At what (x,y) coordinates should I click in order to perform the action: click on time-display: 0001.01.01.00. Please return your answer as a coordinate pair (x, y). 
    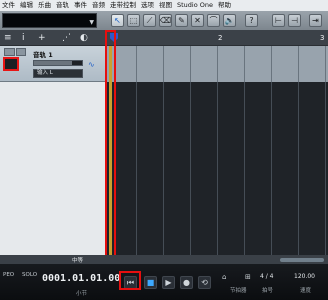
    Looking at the image, I should click on (81, 278).